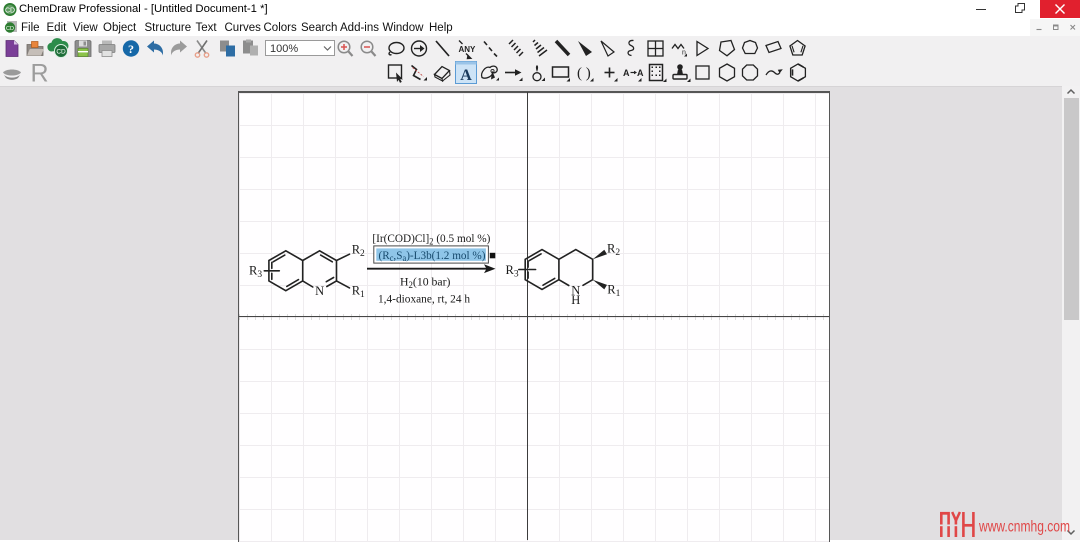 The height and width of the screenshot is (542, 1080). Describe the element at coordinates (431, 239) in the screenshot. I see `svg-text: [Ir(COD)Cl]2 (0.5 mol %)` at that location.